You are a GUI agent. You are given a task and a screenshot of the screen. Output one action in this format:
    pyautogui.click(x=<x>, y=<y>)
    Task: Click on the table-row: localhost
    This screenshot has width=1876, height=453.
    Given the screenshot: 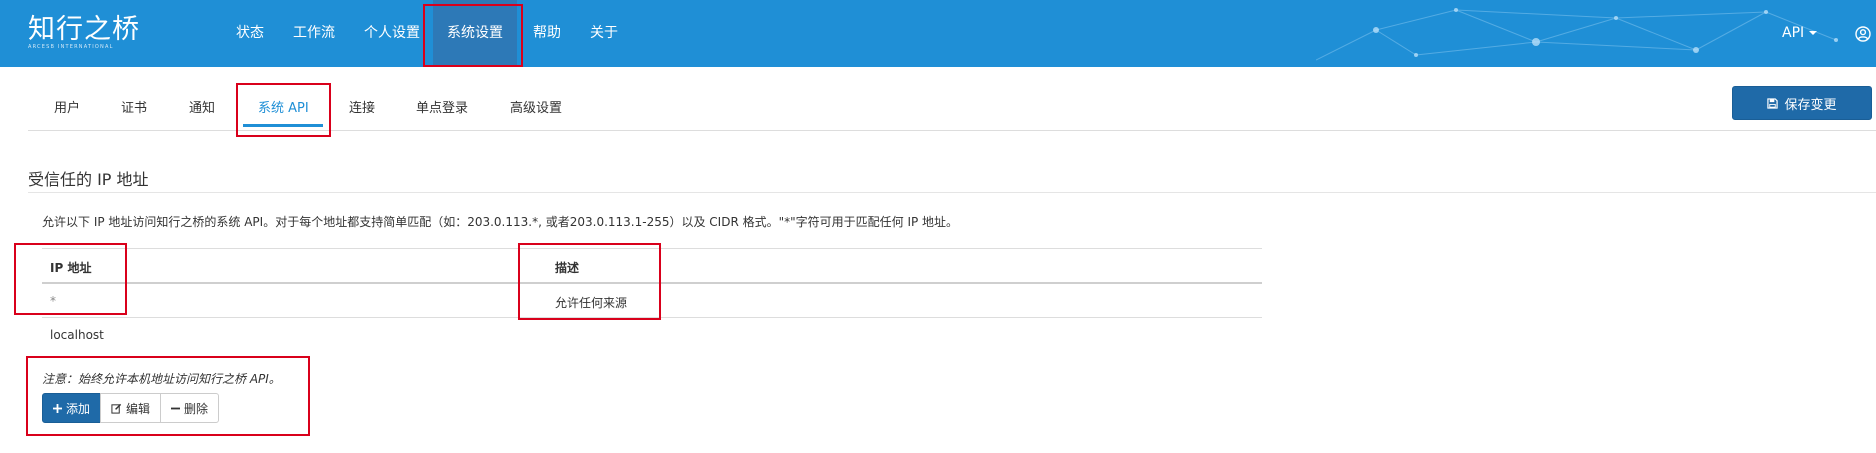 What is the action you would take?
    pyautogui.click(x=652, y=334)
    